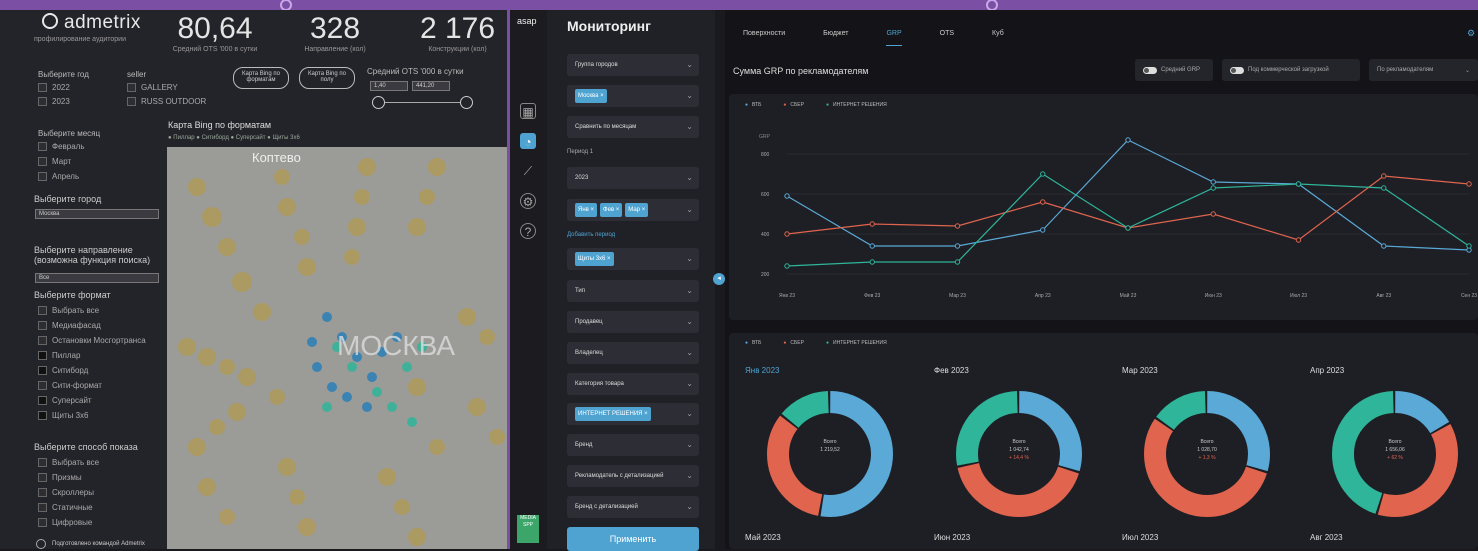  What do you see at coordinates (1298, 184) in the screenshot?
I see `data-point` at bounding box center [1298, 184].